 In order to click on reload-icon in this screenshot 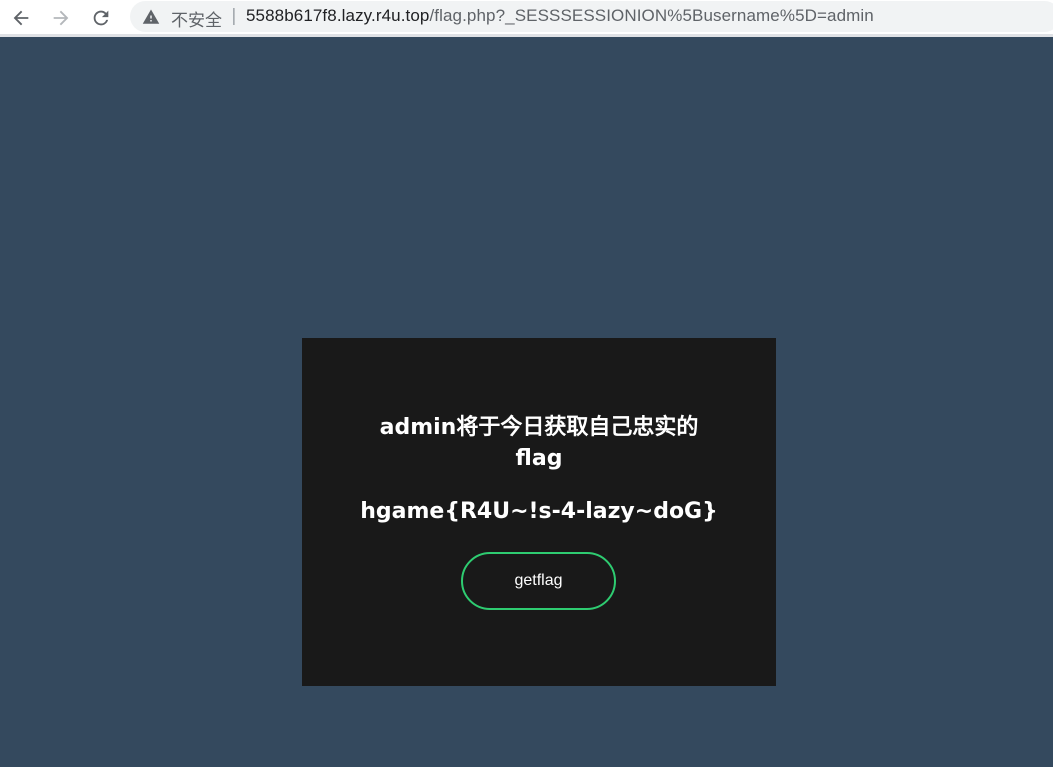, I will do `click(101, 18)`.